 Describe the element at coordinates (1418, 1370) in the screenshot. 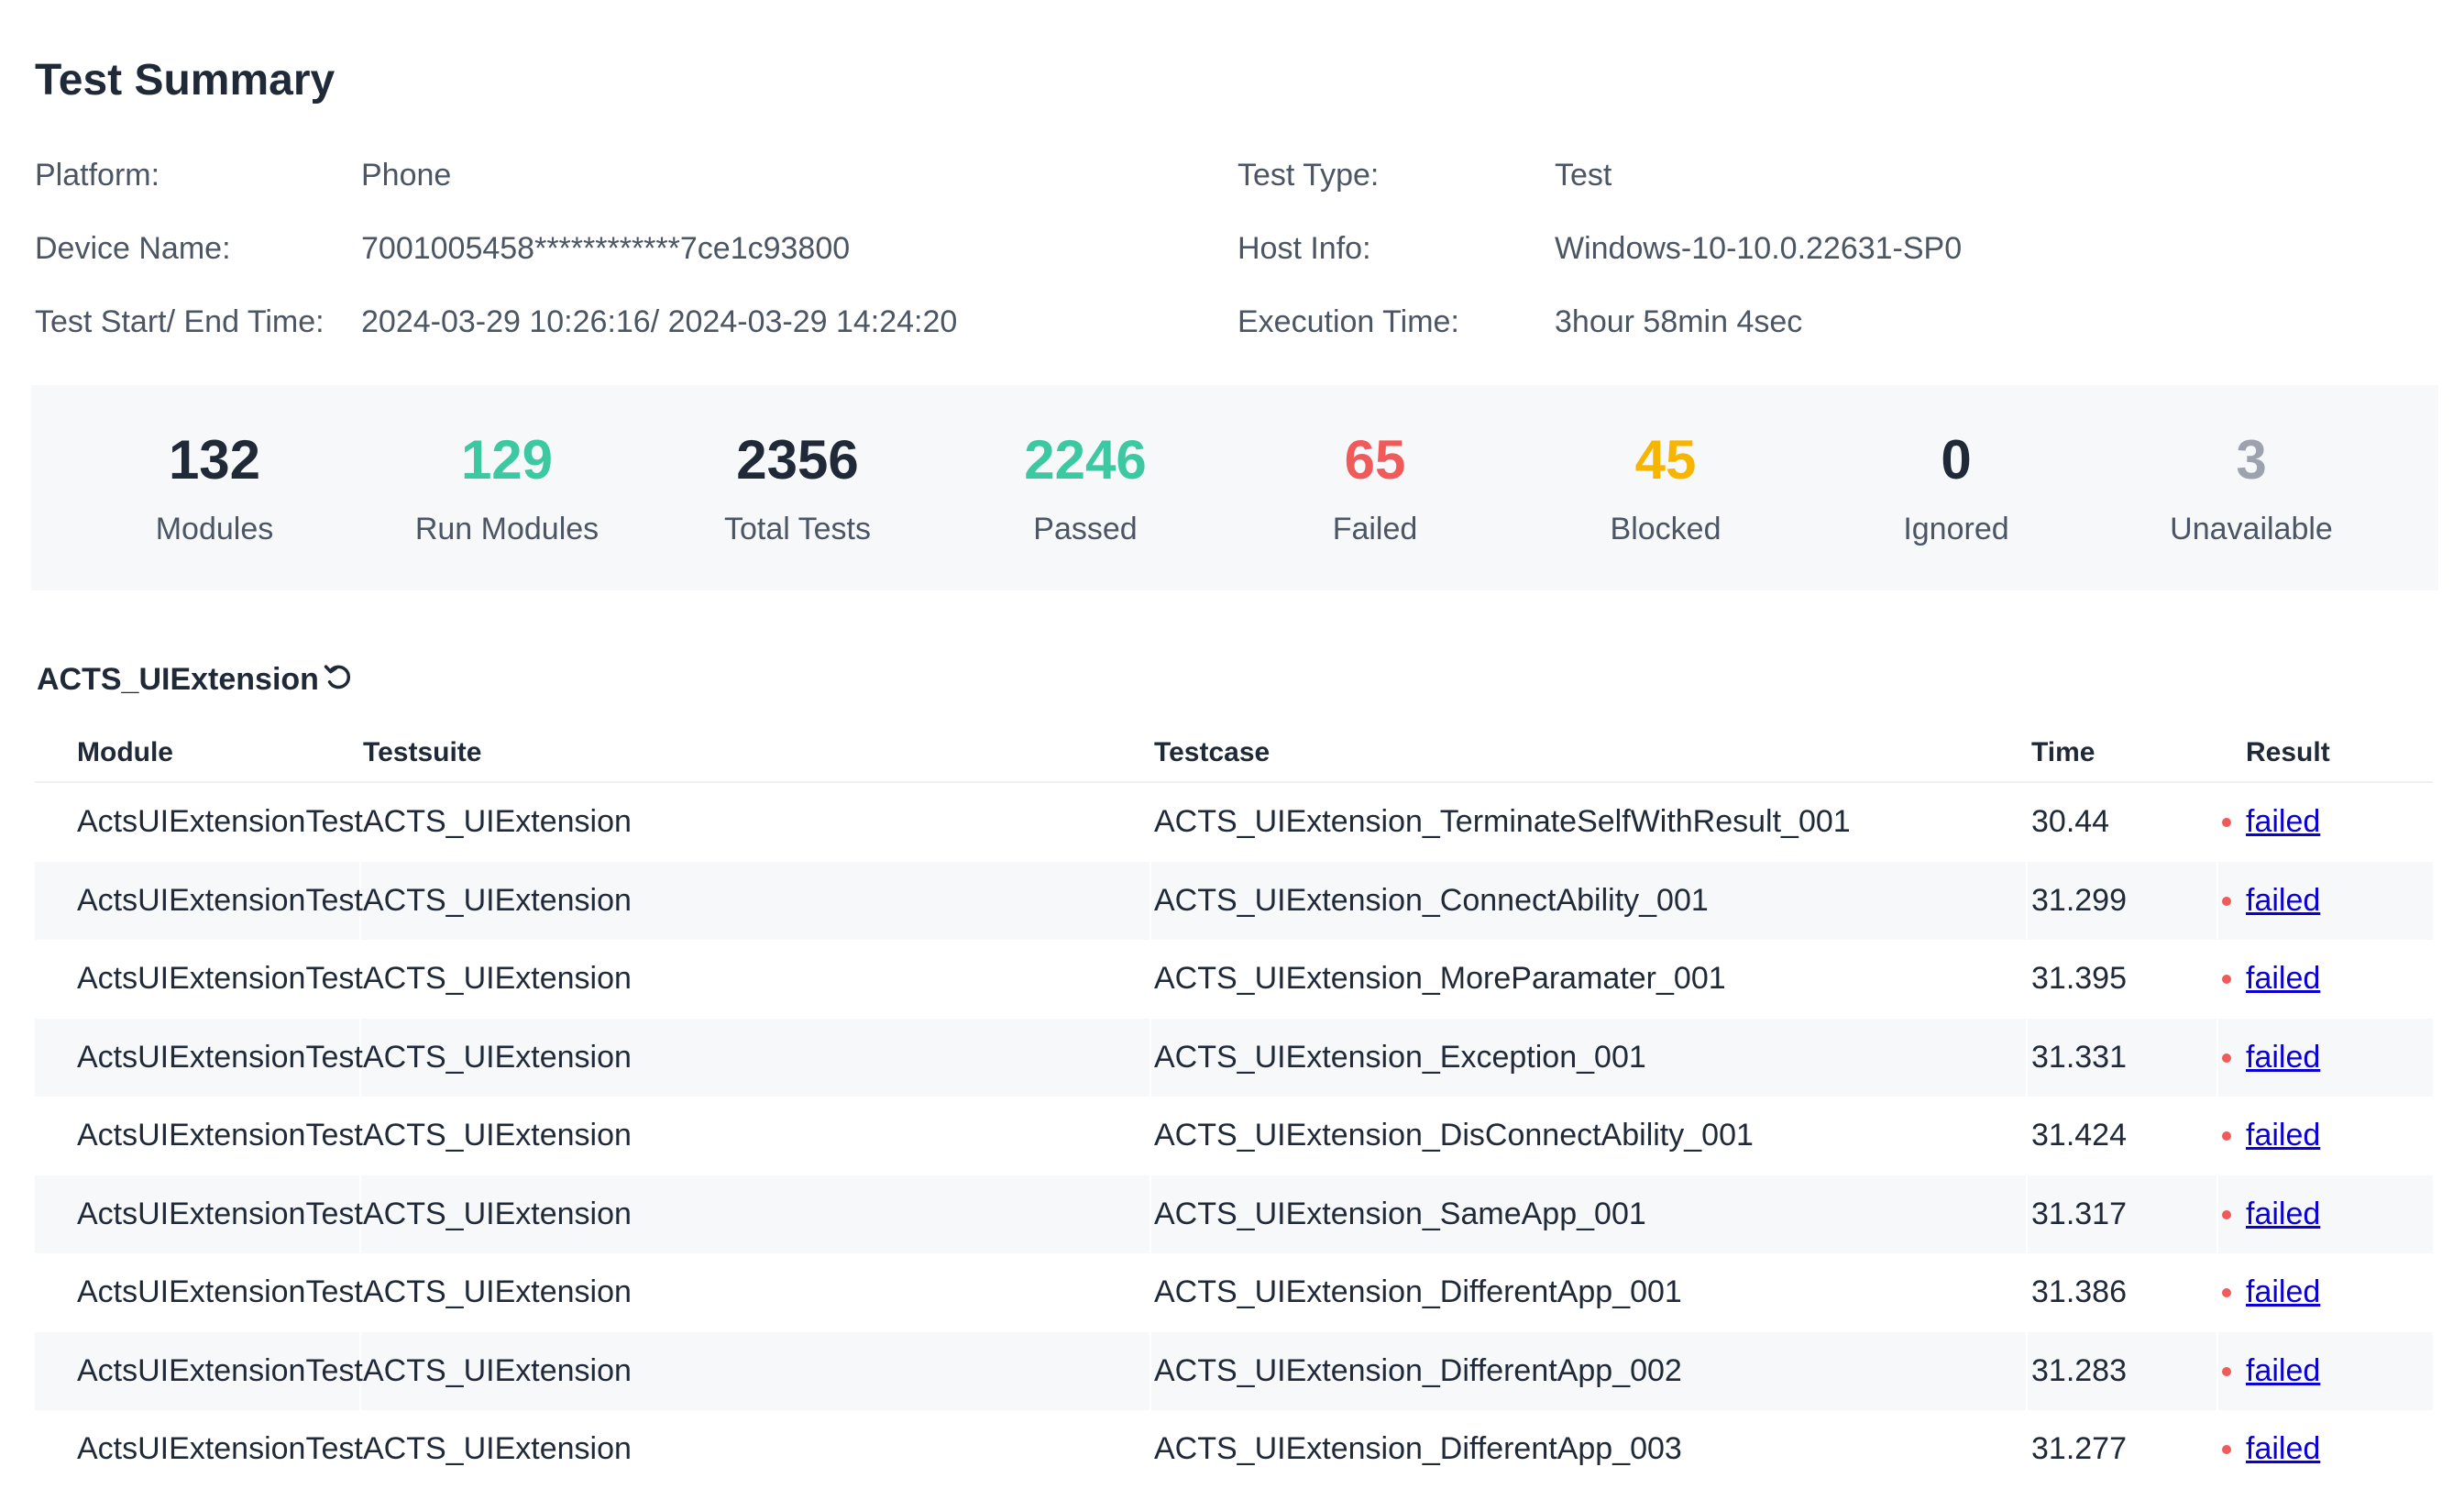

I see `cell-testcase: ACTS_UIExtension_DifferentApp_002` at that location.